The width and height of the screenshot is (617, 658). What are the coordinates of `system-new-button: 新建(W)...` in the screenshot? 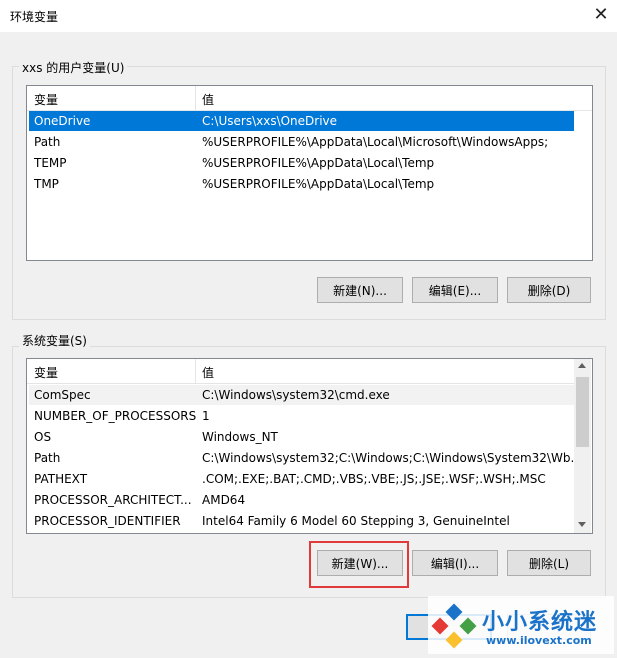 It's located at (360, 563).